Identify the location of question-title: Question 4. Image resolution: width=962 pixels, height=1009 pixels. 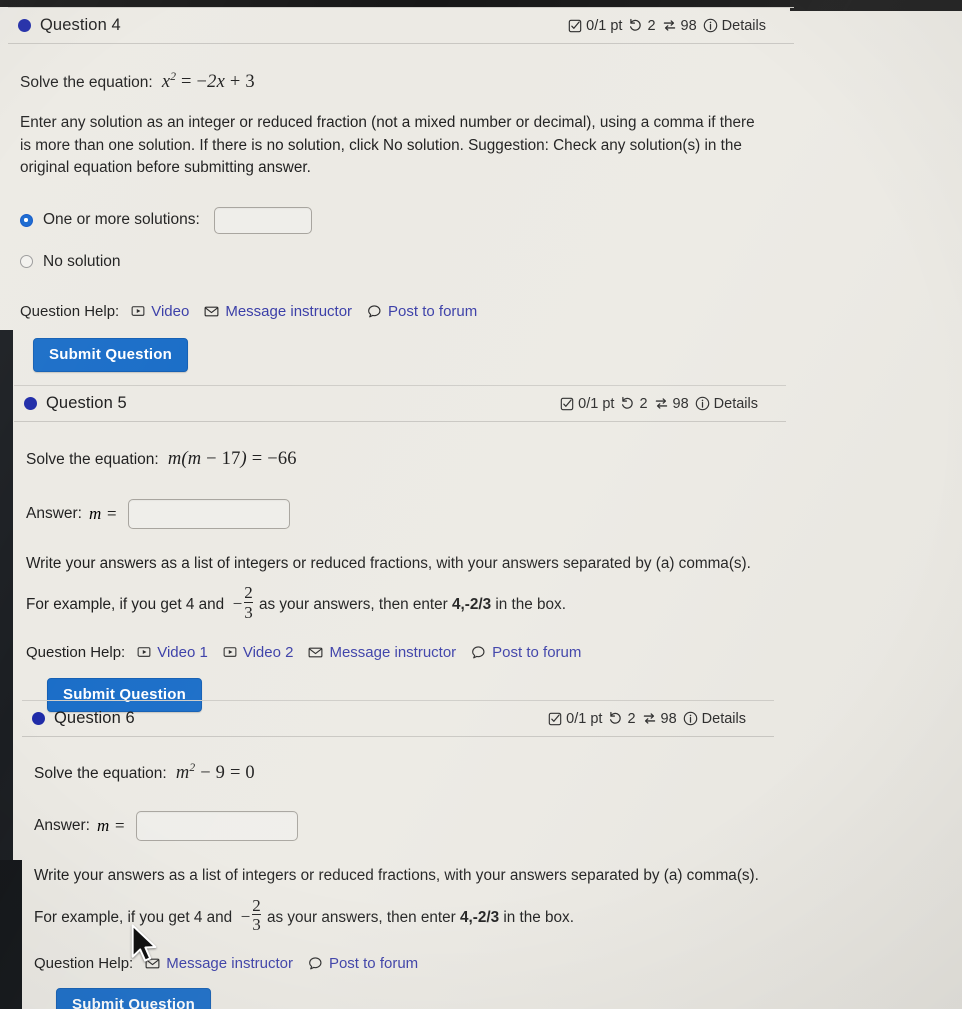
(80, 25).